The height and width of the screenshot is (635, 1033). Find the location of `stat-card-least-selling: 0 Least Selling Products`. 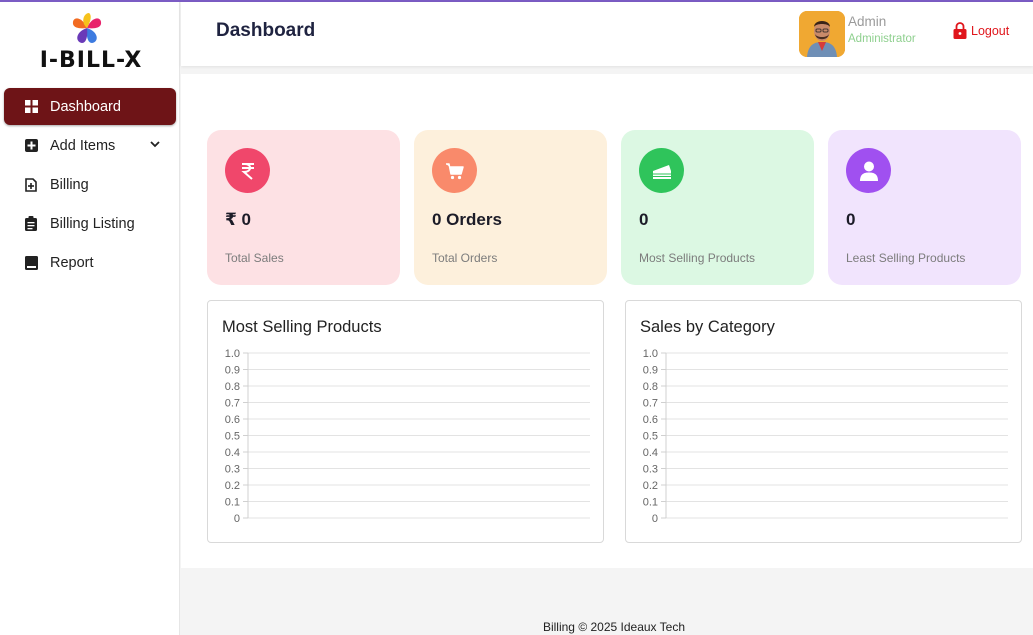

stat-card-least-selling: 0 Least Selling Products is located at coordinates (924, 207).